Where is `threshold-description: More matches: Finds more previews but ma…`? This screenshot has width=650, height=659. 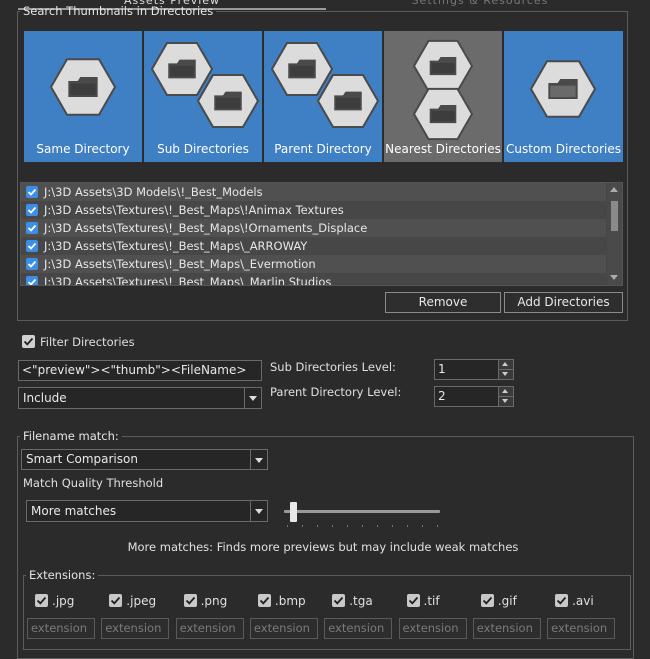 threshold-description: More matches: Finds more previews but ma… is located at coordinates (323, 547).